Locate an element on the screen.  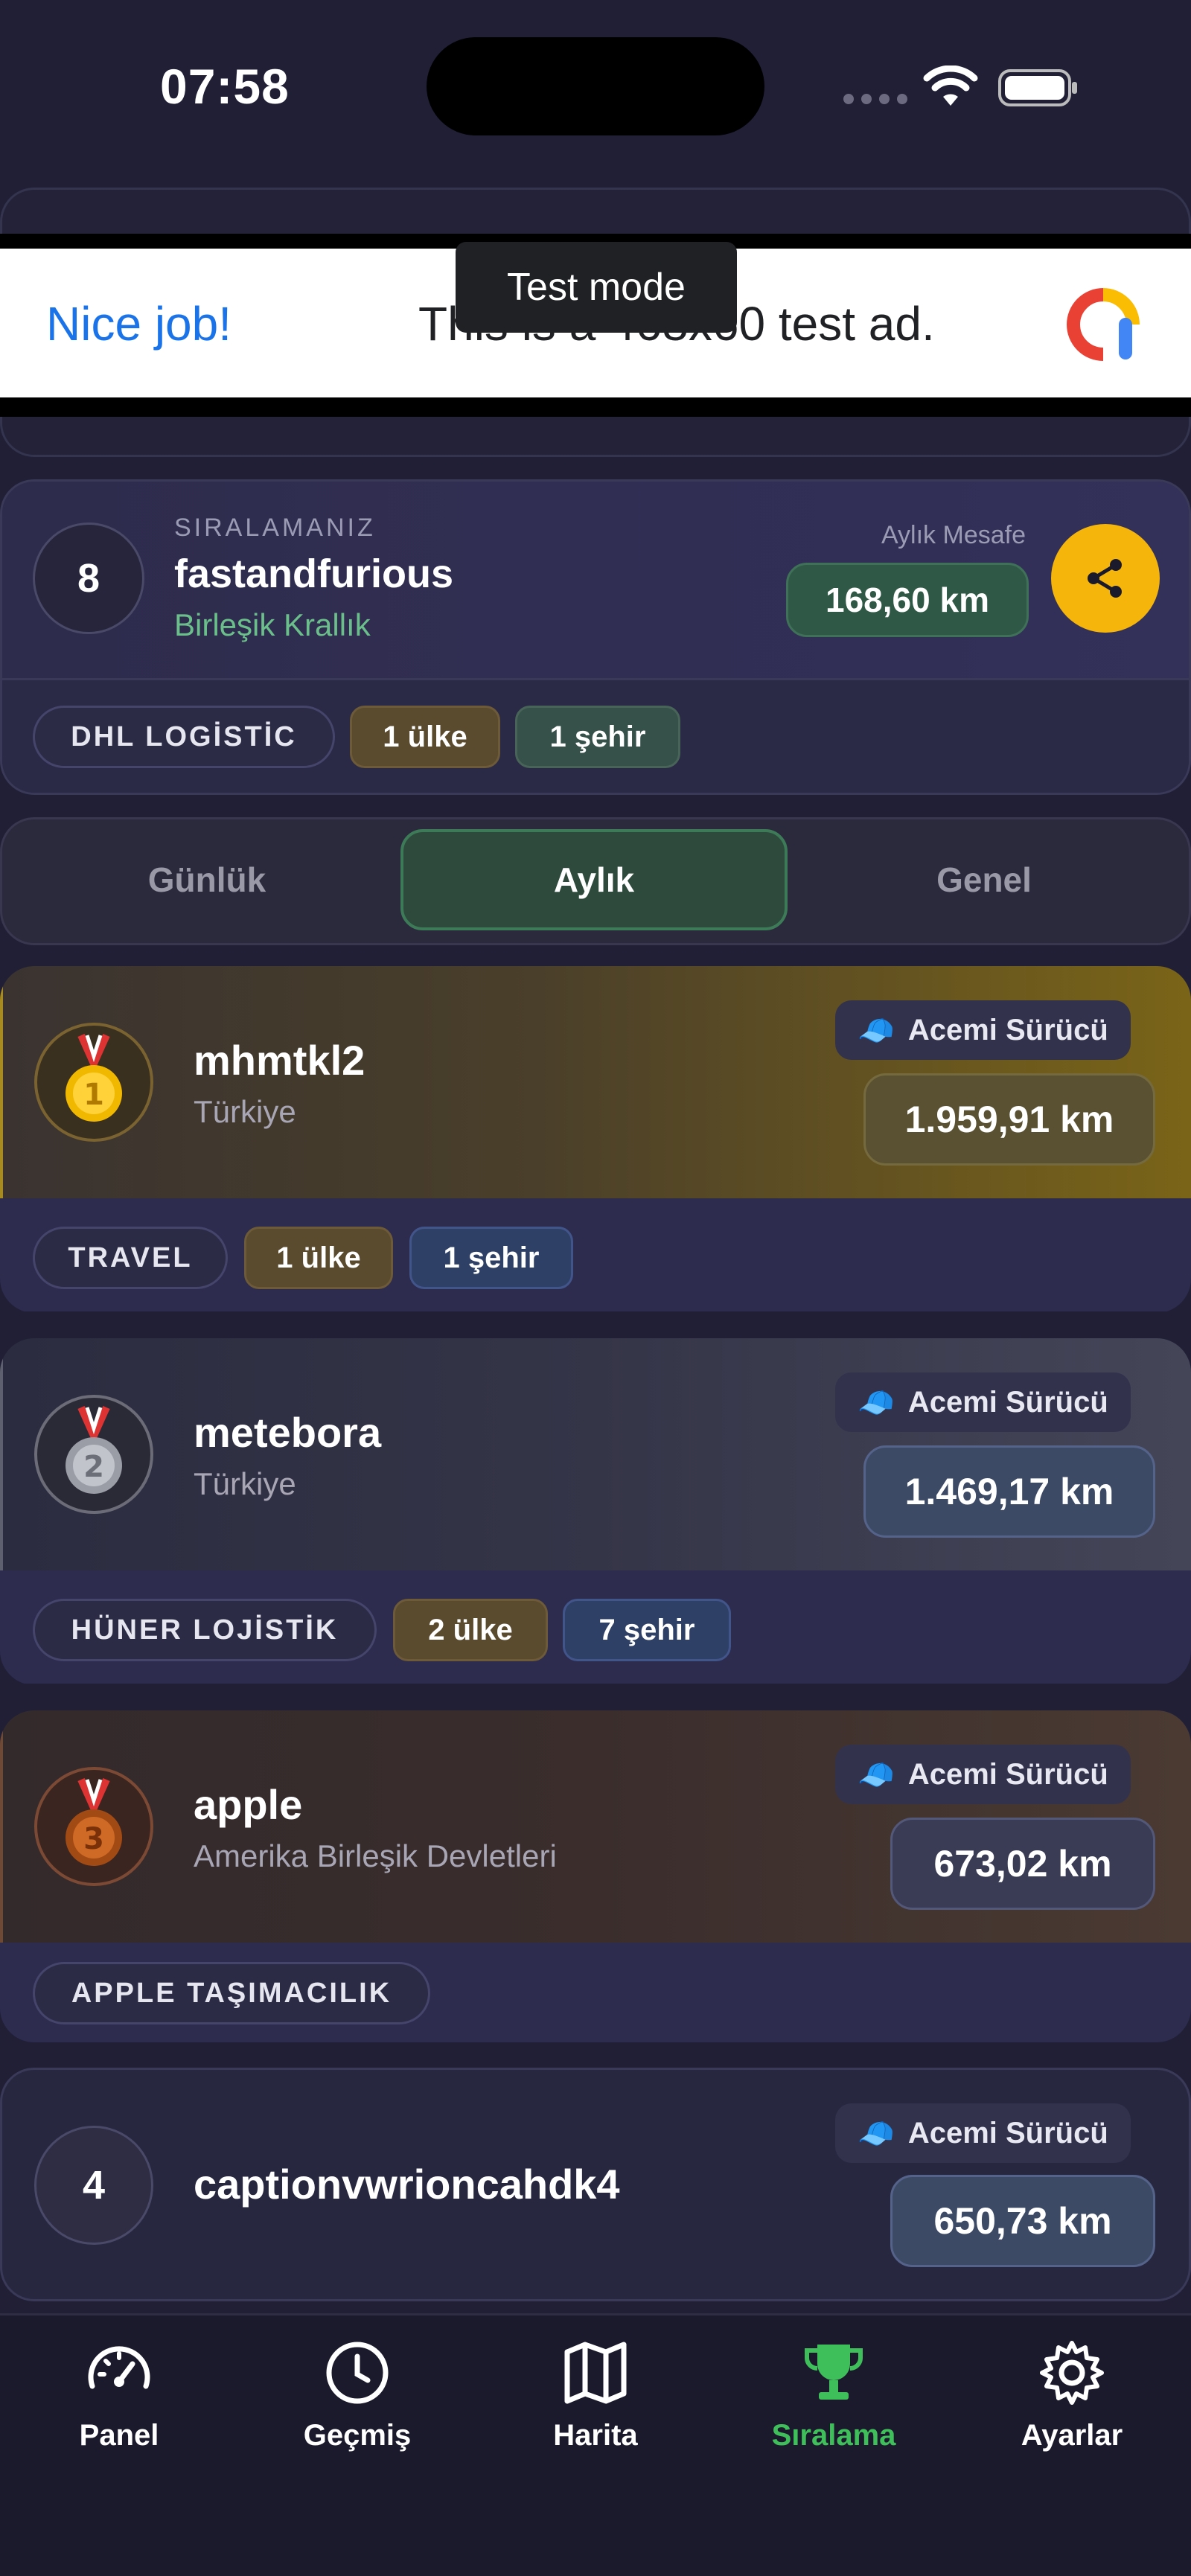
leader-username: captionvwrioncahdk4 is located at coordinates (407, 2184).